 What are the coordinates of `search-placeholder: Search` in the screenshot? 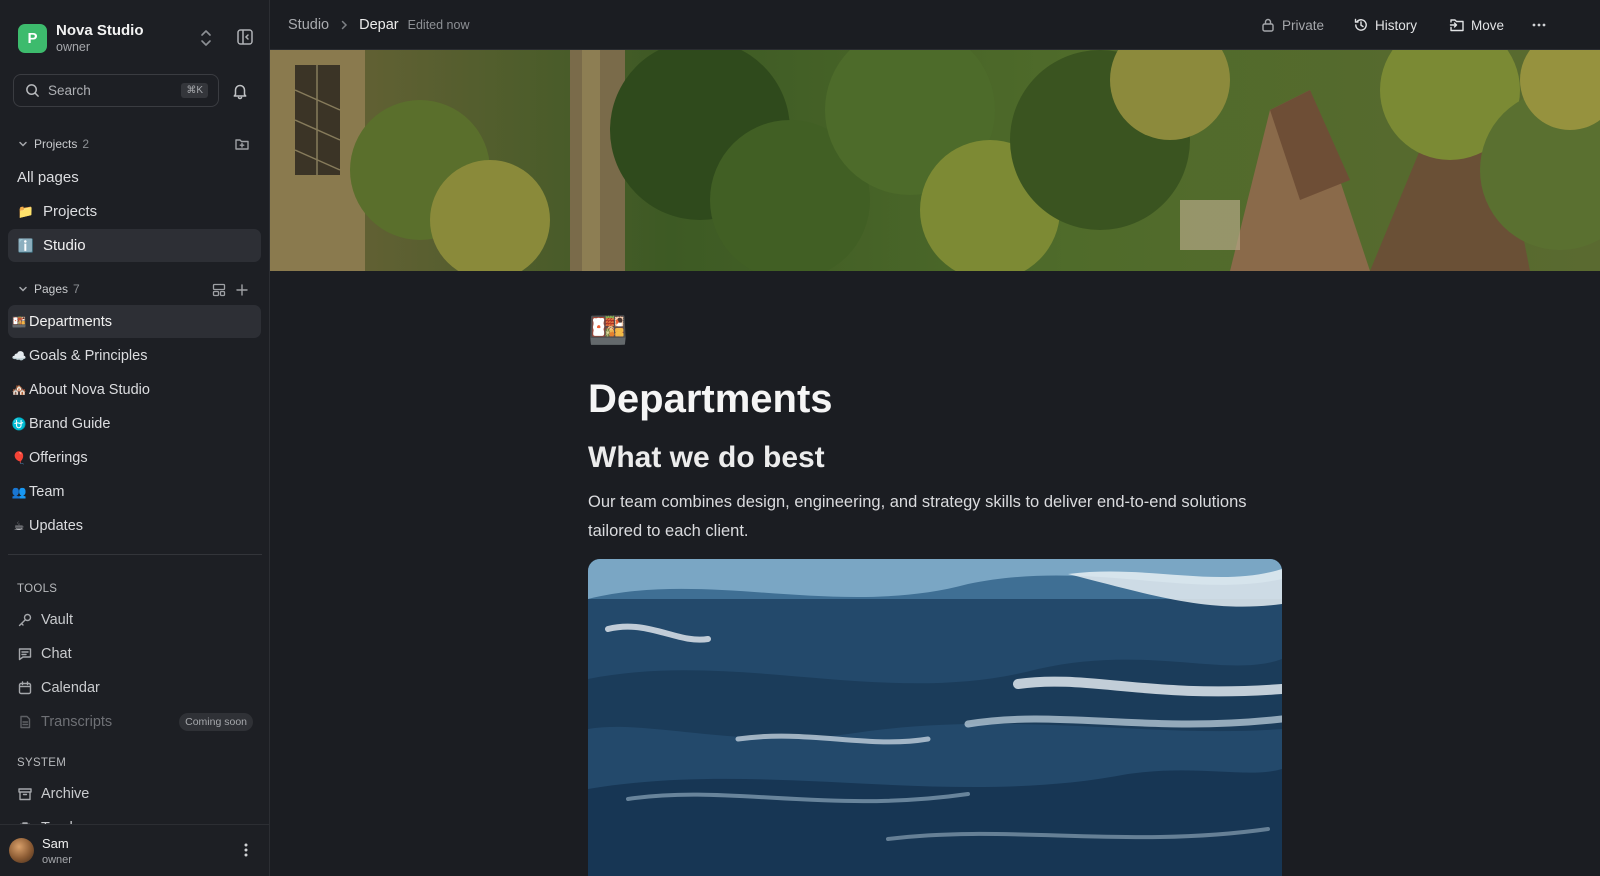 It's located at (69, 90).